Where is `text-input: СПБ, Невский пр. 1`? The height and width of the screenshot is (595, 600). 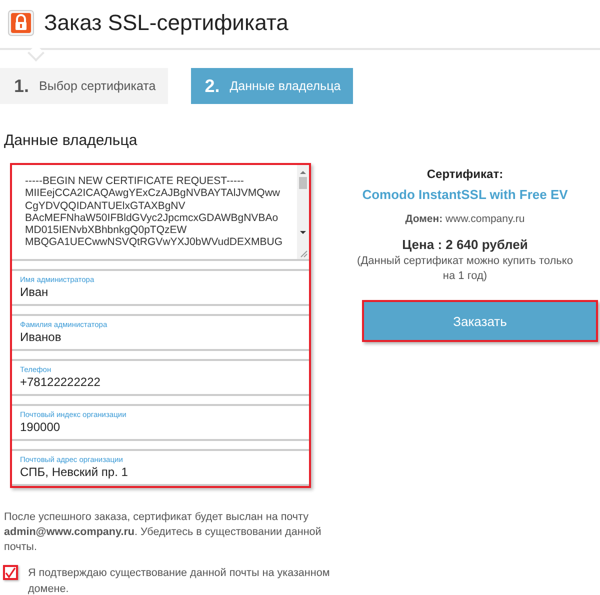
text-input: СПБ, Невский пр. 1 is located at coordinates (160, 472).